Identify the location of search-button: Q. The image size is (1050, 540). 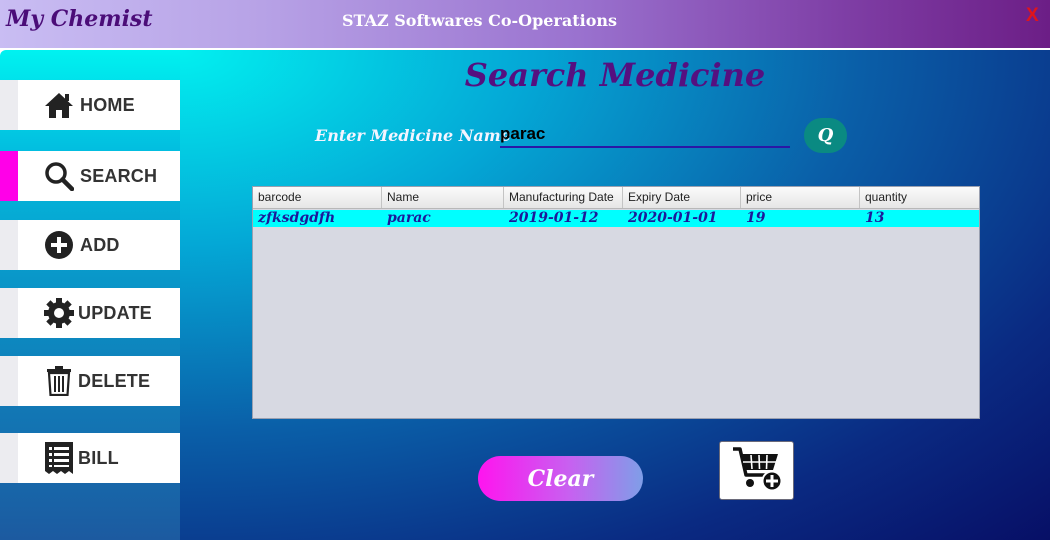
(825, 135).